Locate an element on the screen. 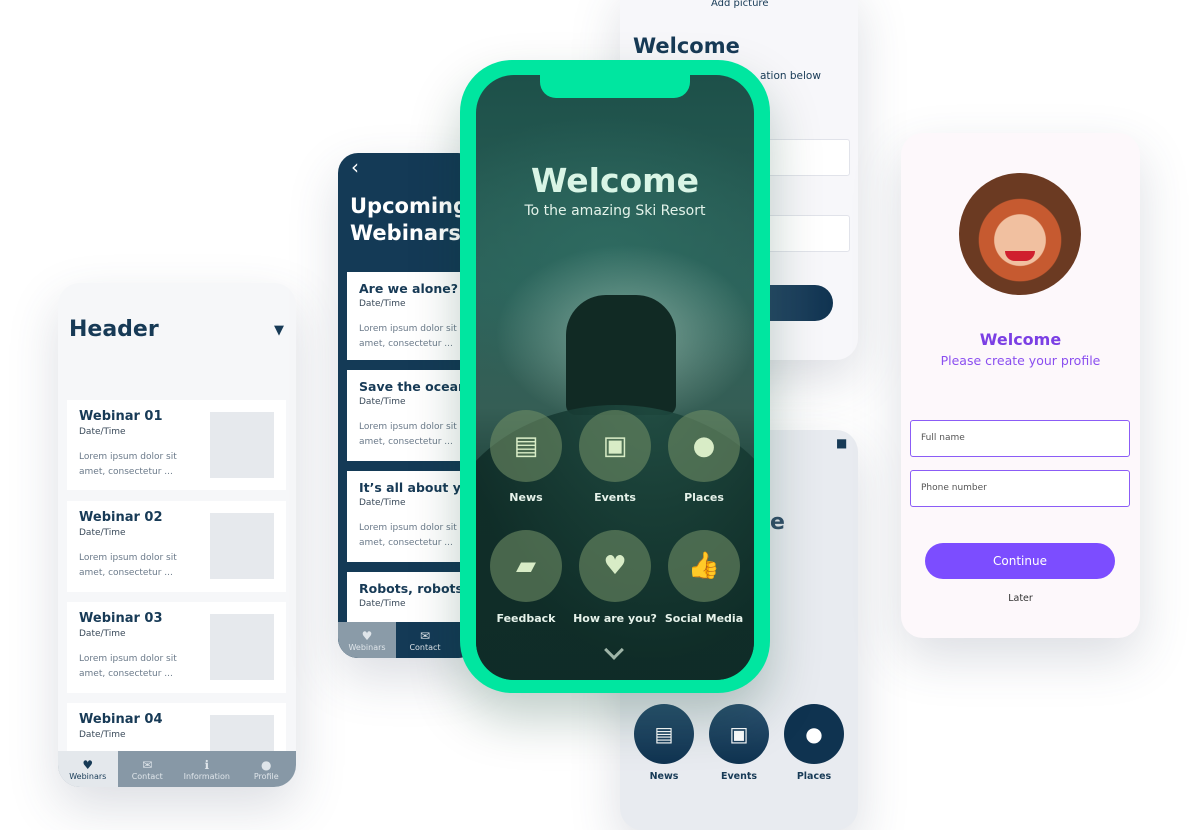  card-title: Are we alone? is located at coordinates (408, 288).